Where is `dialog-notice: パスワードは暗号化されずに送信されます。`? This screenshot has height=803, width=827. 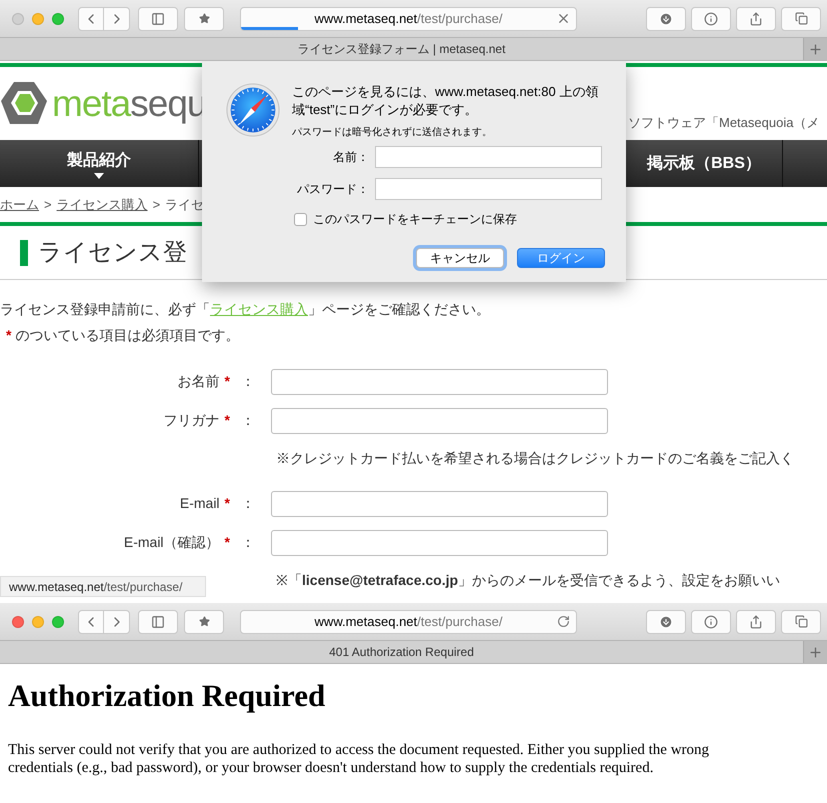 dialog-notice: パスワードは暗号化されずに送信されます。 is located at coordinates (392, 133).